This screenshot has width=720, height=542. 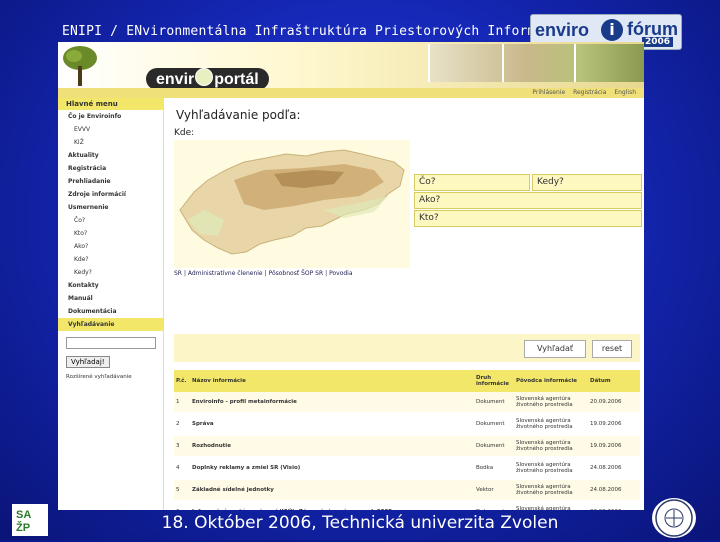 I want to click on sidebar-item: Manuál, so click(x=110, y=298).